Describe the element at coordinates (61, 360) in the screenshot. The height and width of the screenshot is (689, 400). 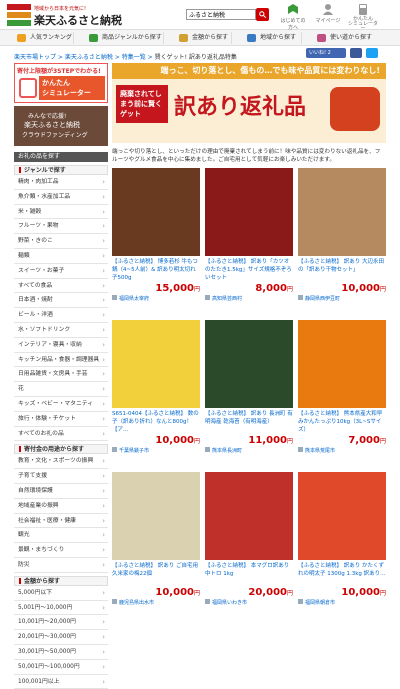
I see `genre-link: キッチン用品・食器・調理器具` at that location.